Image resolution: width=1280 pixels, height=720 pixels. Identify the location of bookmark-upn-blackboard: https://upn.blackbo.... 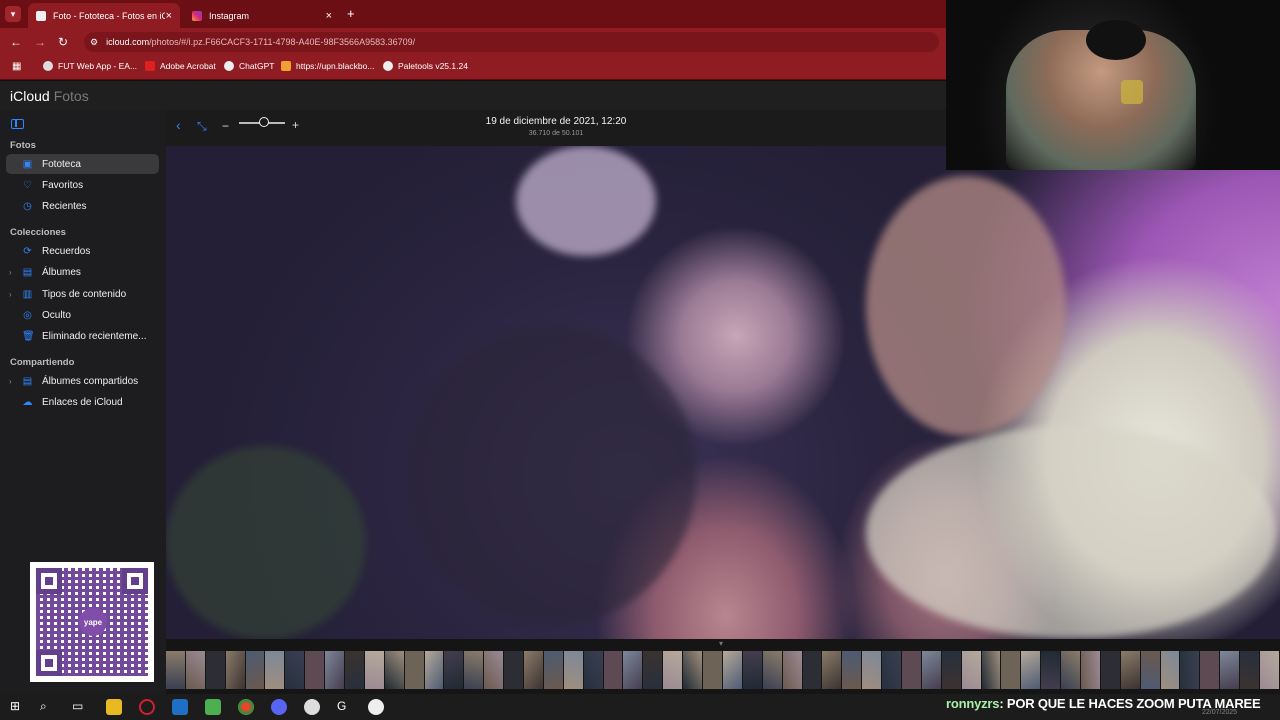
(327, 66).